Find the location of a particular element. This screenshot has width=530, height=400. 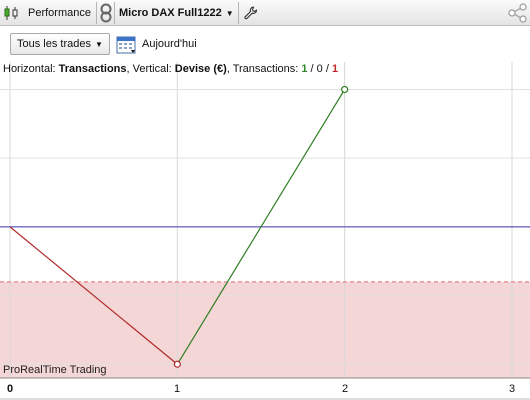

x-tick-label: 2 is located at coordinates (345, 389).